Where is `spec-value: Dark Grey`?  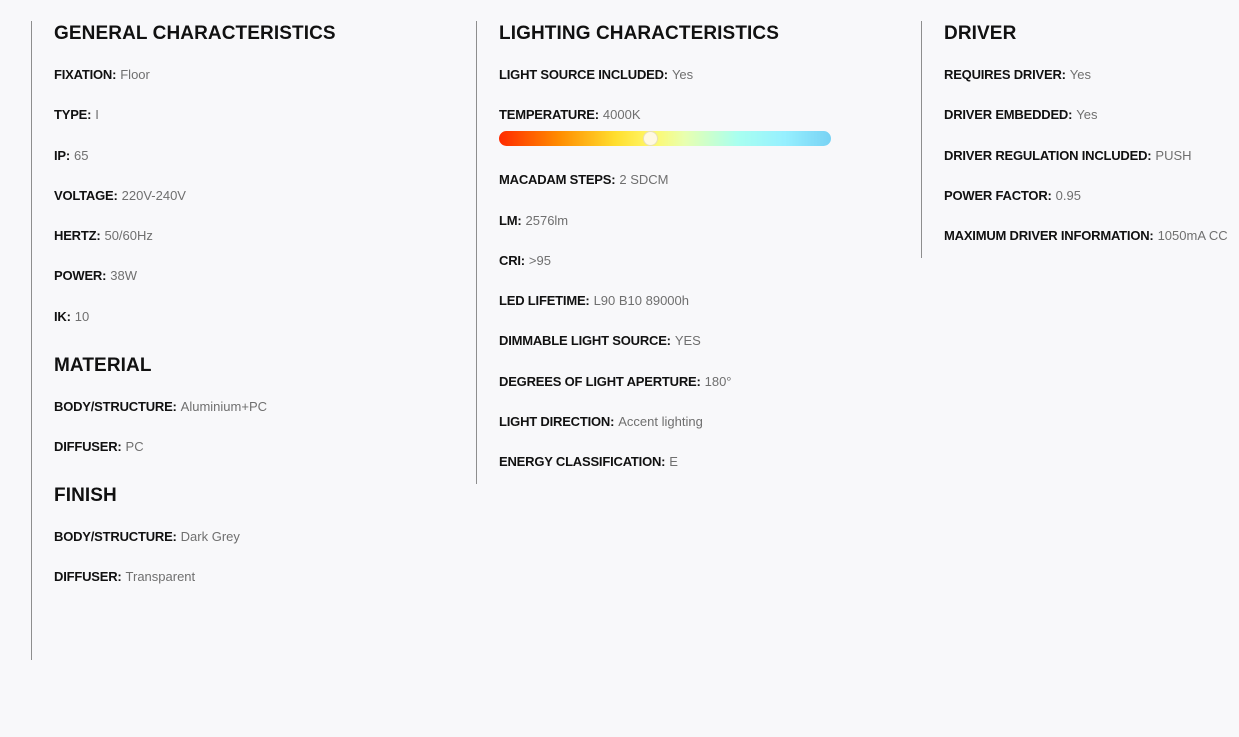 spec-value: Dark Grey is located at coordinates (210, 537).